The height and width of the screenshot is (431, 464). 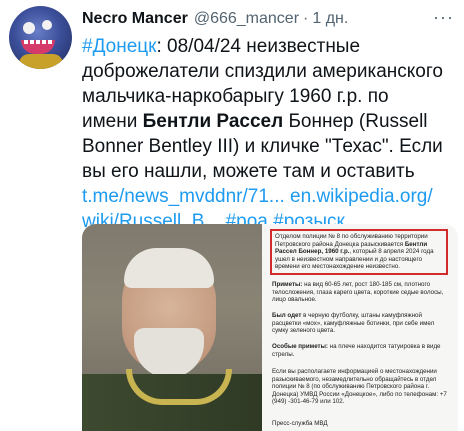 I want to click on tweet-header: Necro Mancer @666_mancer · 1 дн. ···, so click(x=268, y=18).